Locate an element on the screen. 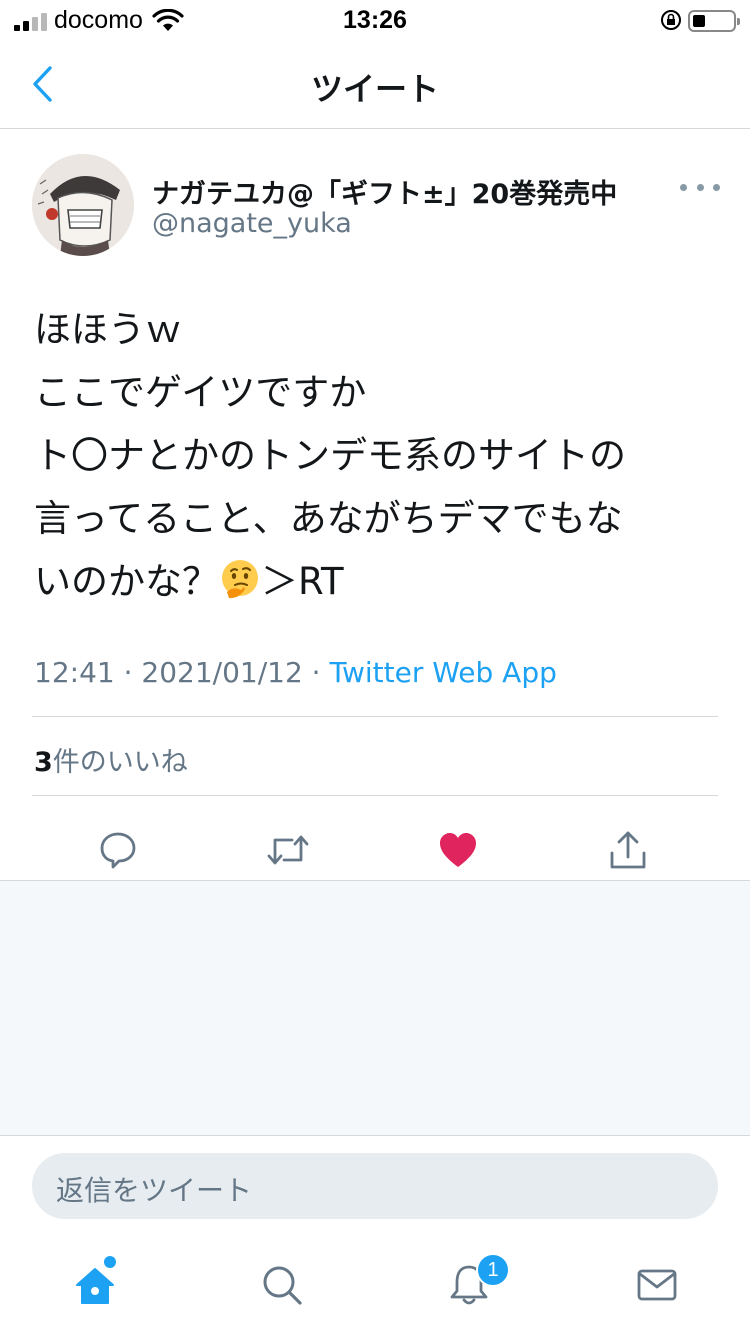 This screenshot has width=750, height=1334. status-bar: docomo 13:26 is located at coordinates (375, 20).